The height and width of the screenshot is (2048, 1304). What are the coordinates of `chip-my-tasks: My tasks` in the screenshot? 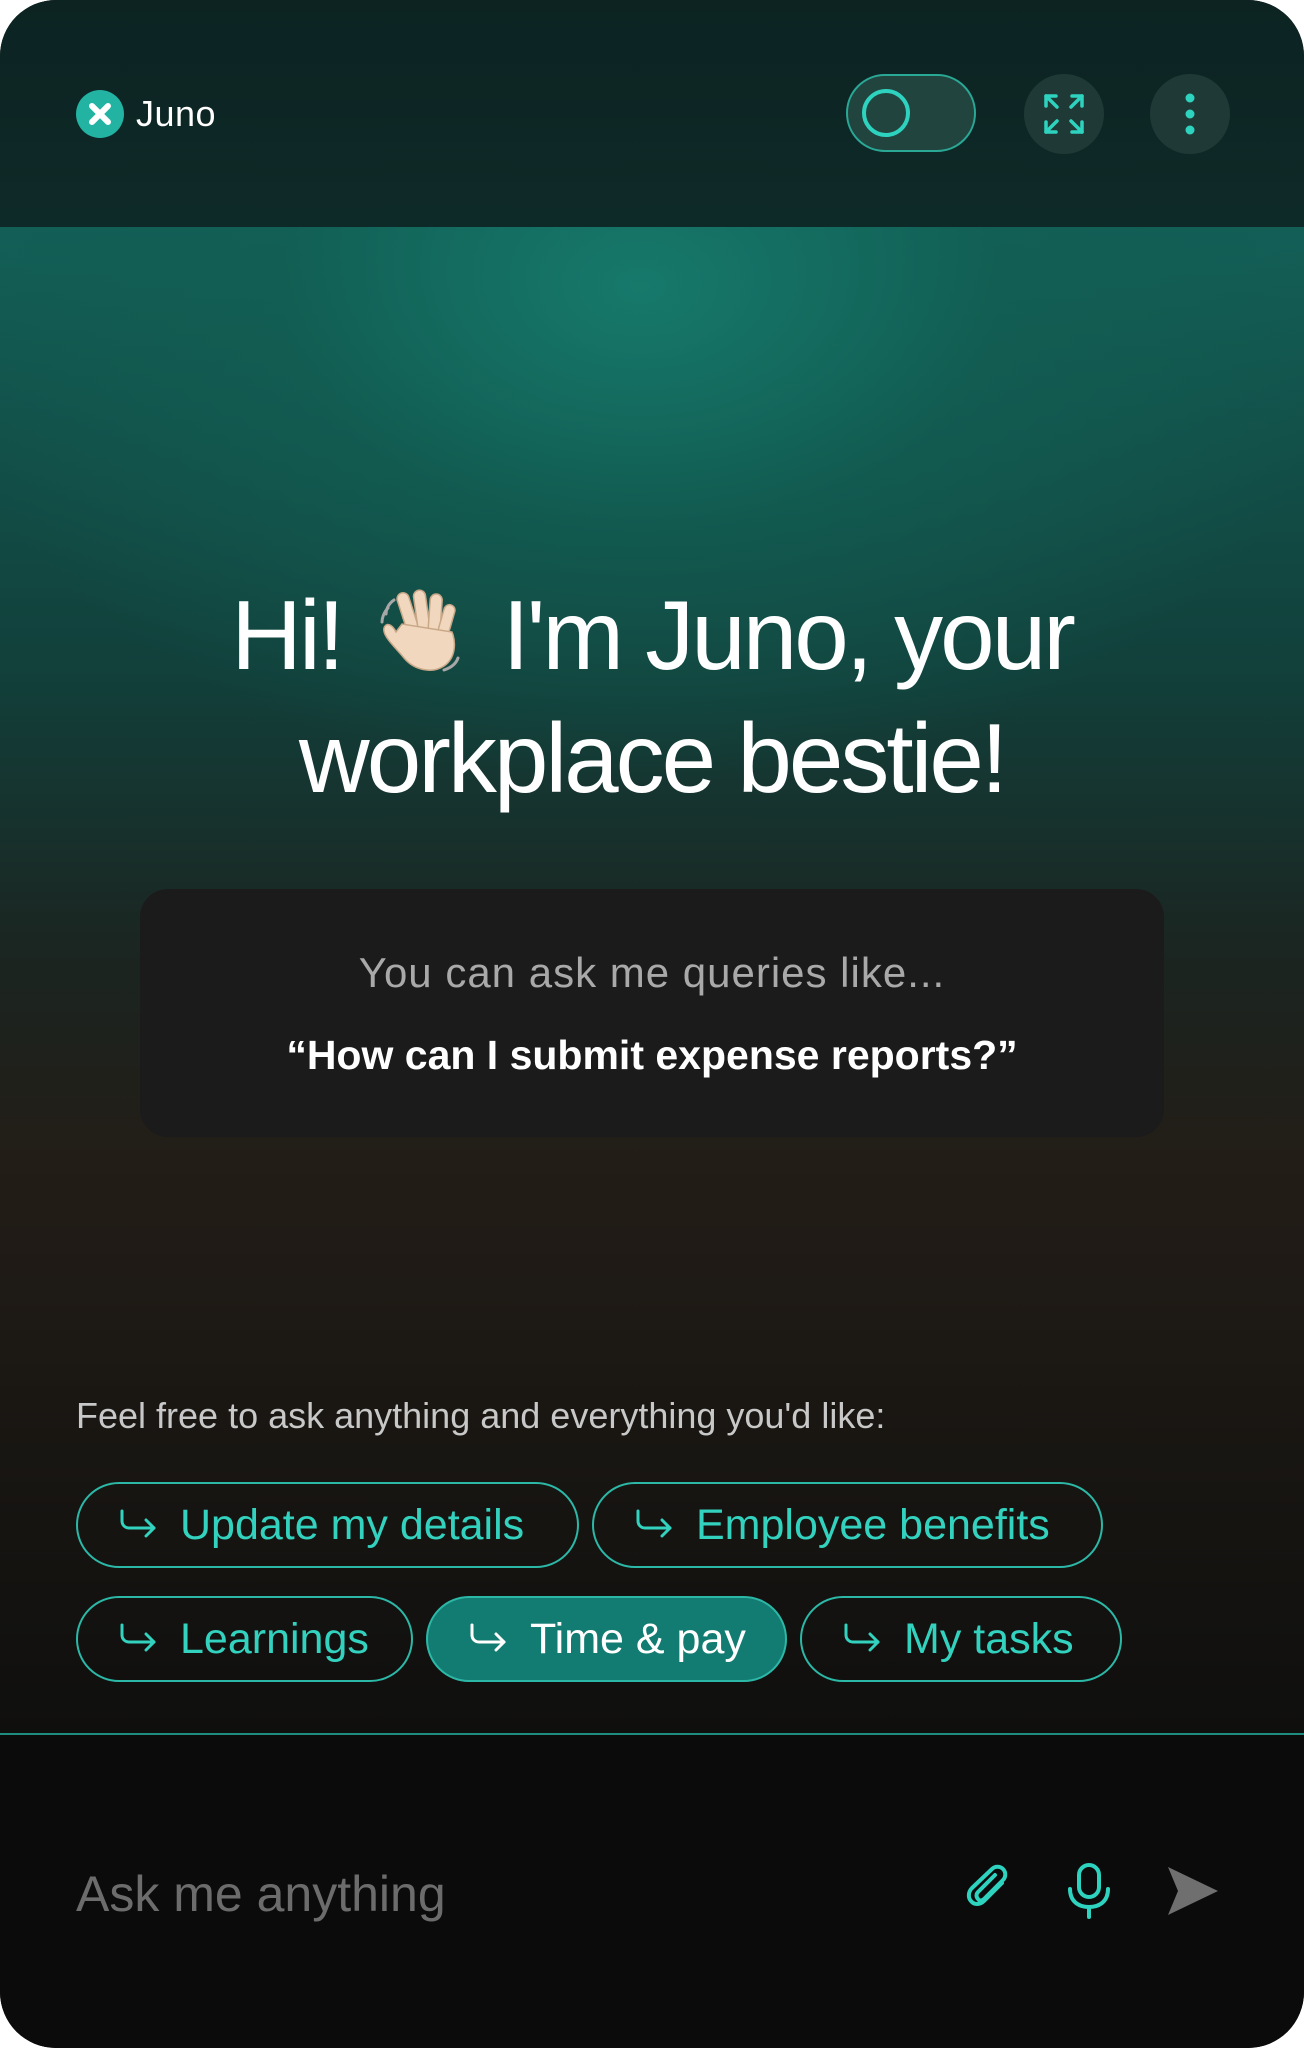 It's located at (961, 1639).